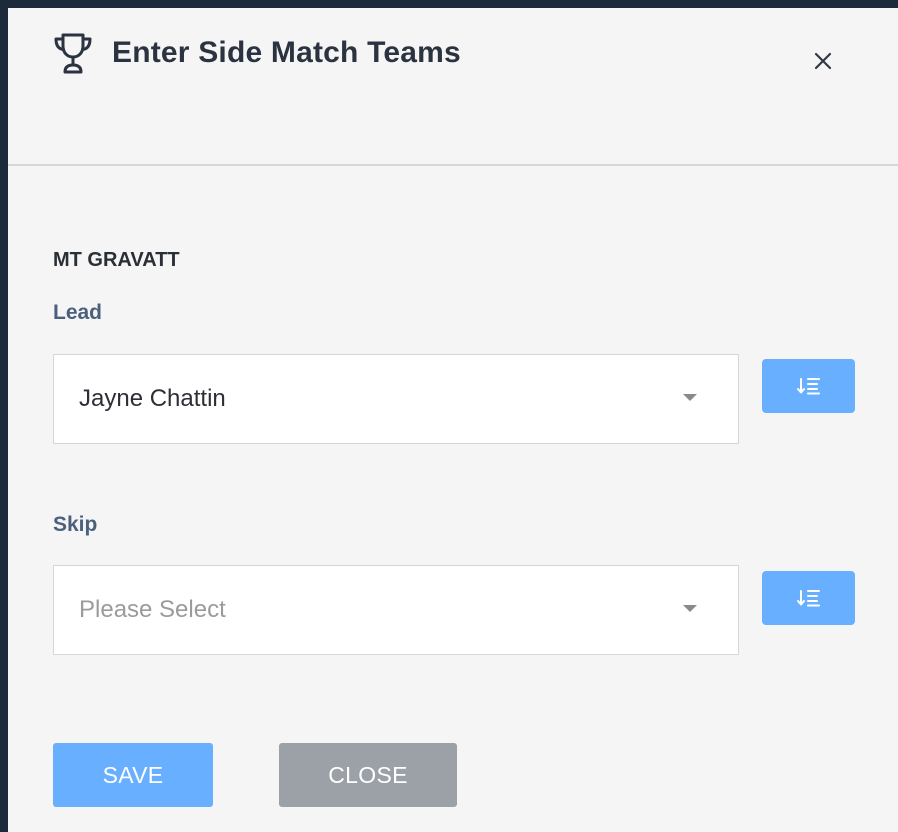 This screenshot has width=898, height=832. I want to click on skip-sort-button, so click(808, 598).